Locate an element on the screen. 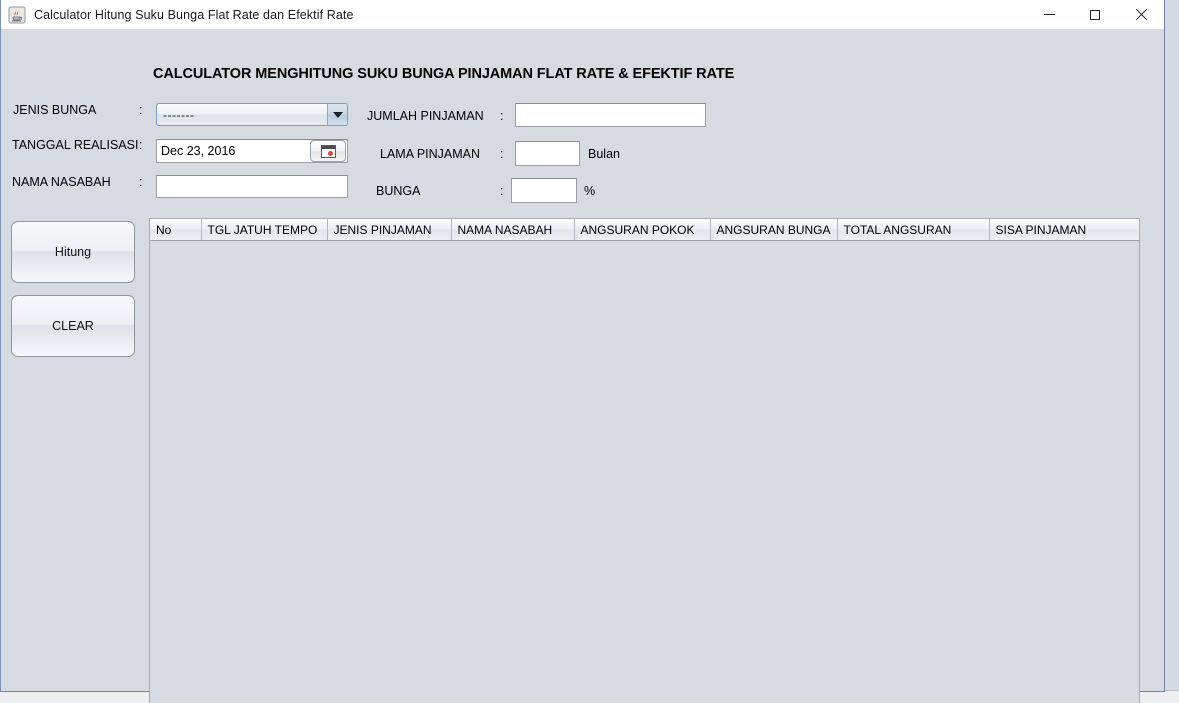 The width and height of the screenshot is (1179, 703). bunga-input is located at coordinates (544, 190).